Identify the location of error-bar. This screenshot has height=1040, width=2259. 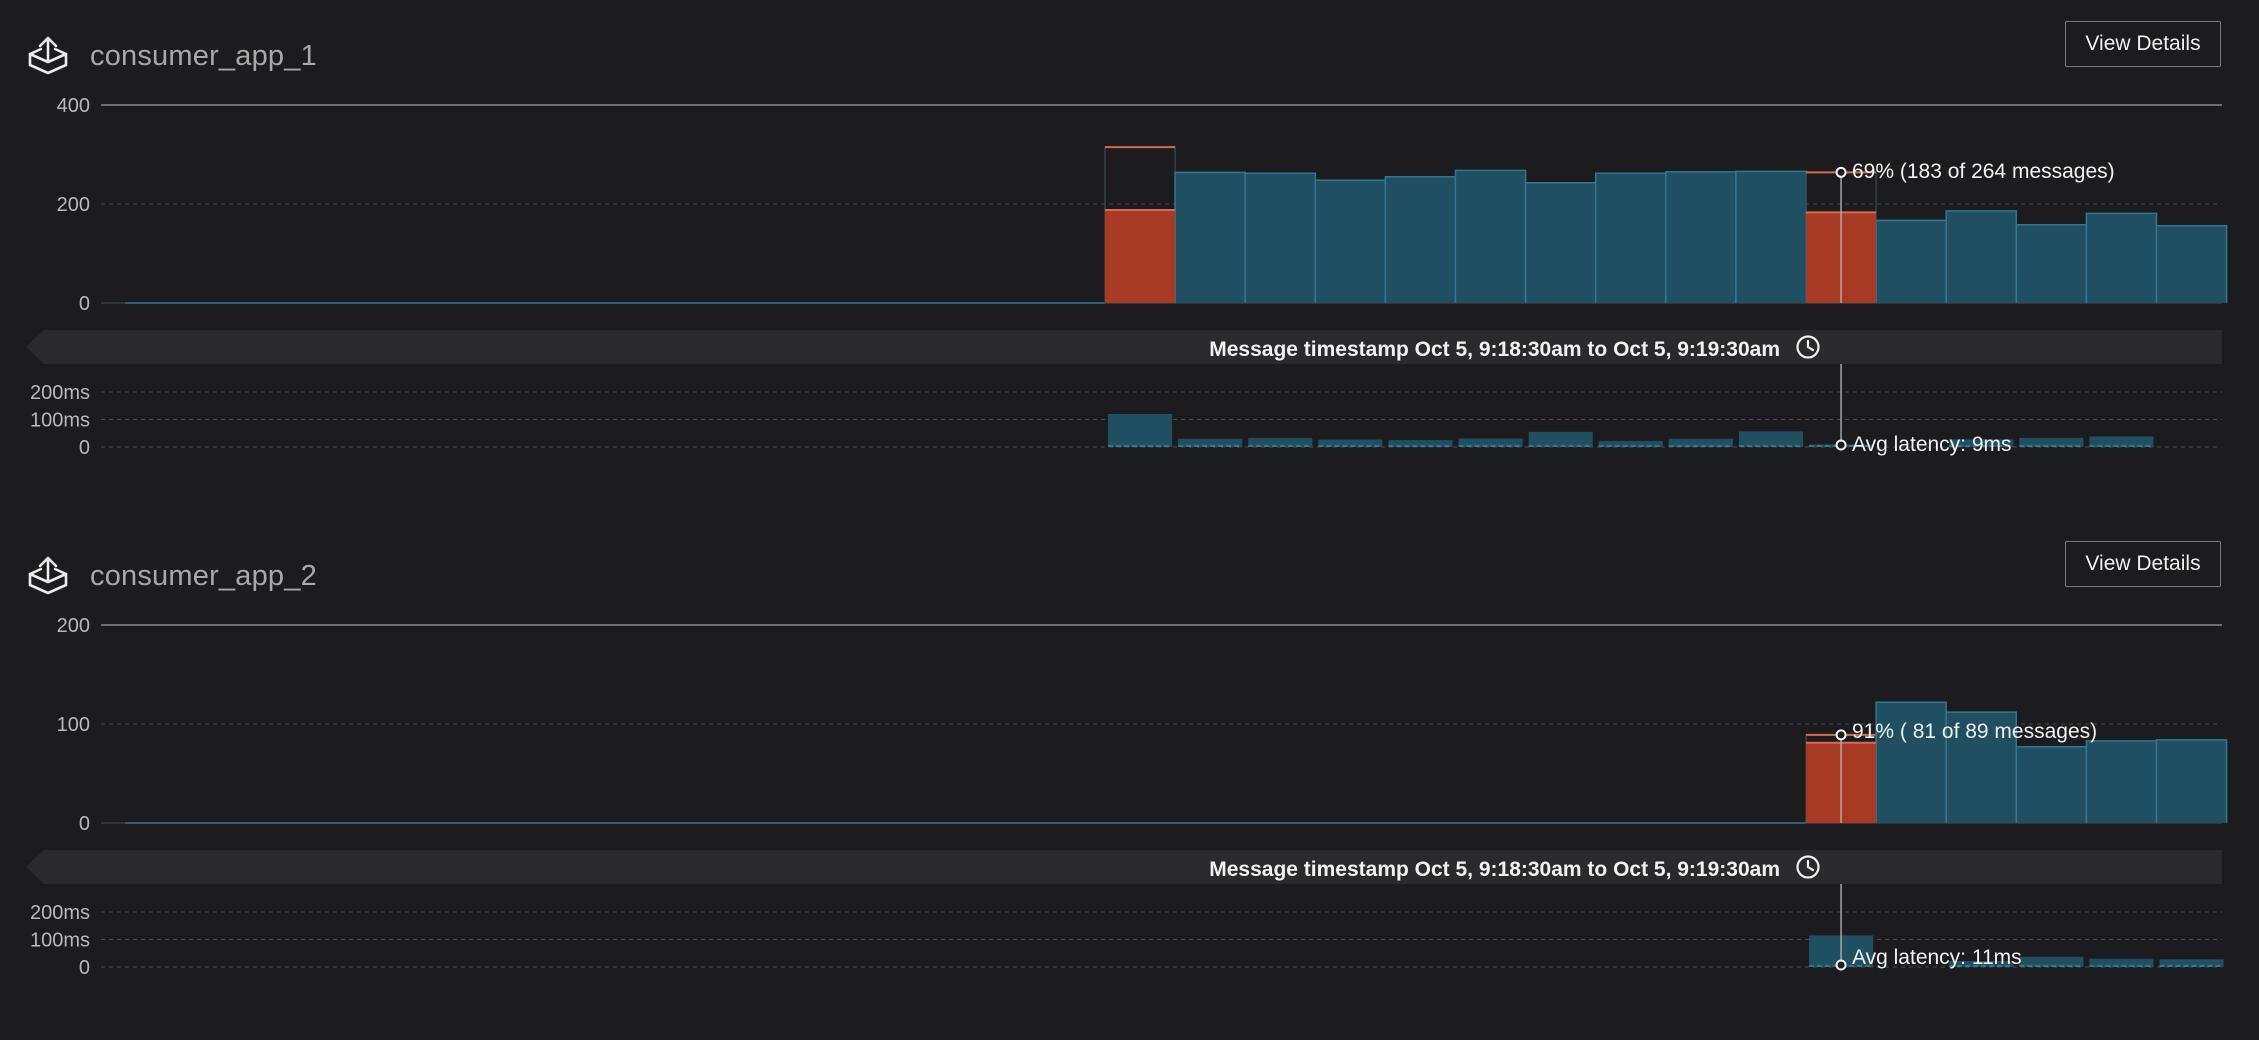
(1140, 256).